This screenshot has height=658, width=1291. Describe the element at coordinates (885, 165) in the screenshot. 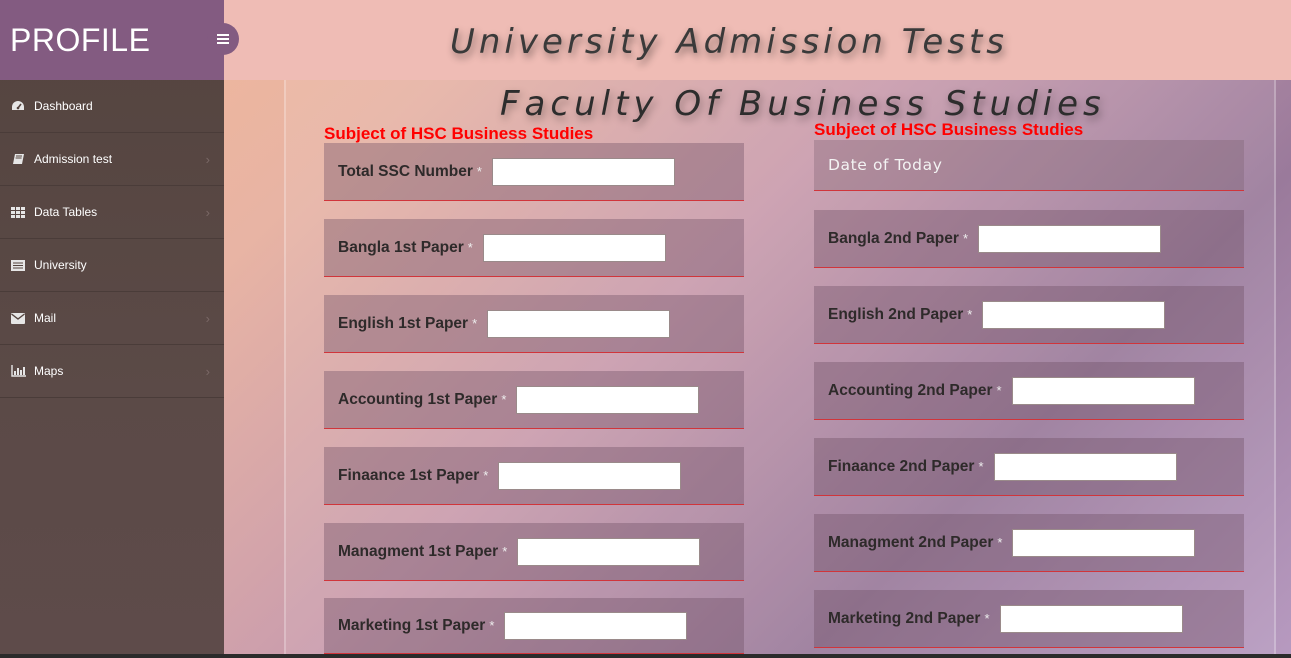

I see `date-of-today-label: Date of Today` at that location.